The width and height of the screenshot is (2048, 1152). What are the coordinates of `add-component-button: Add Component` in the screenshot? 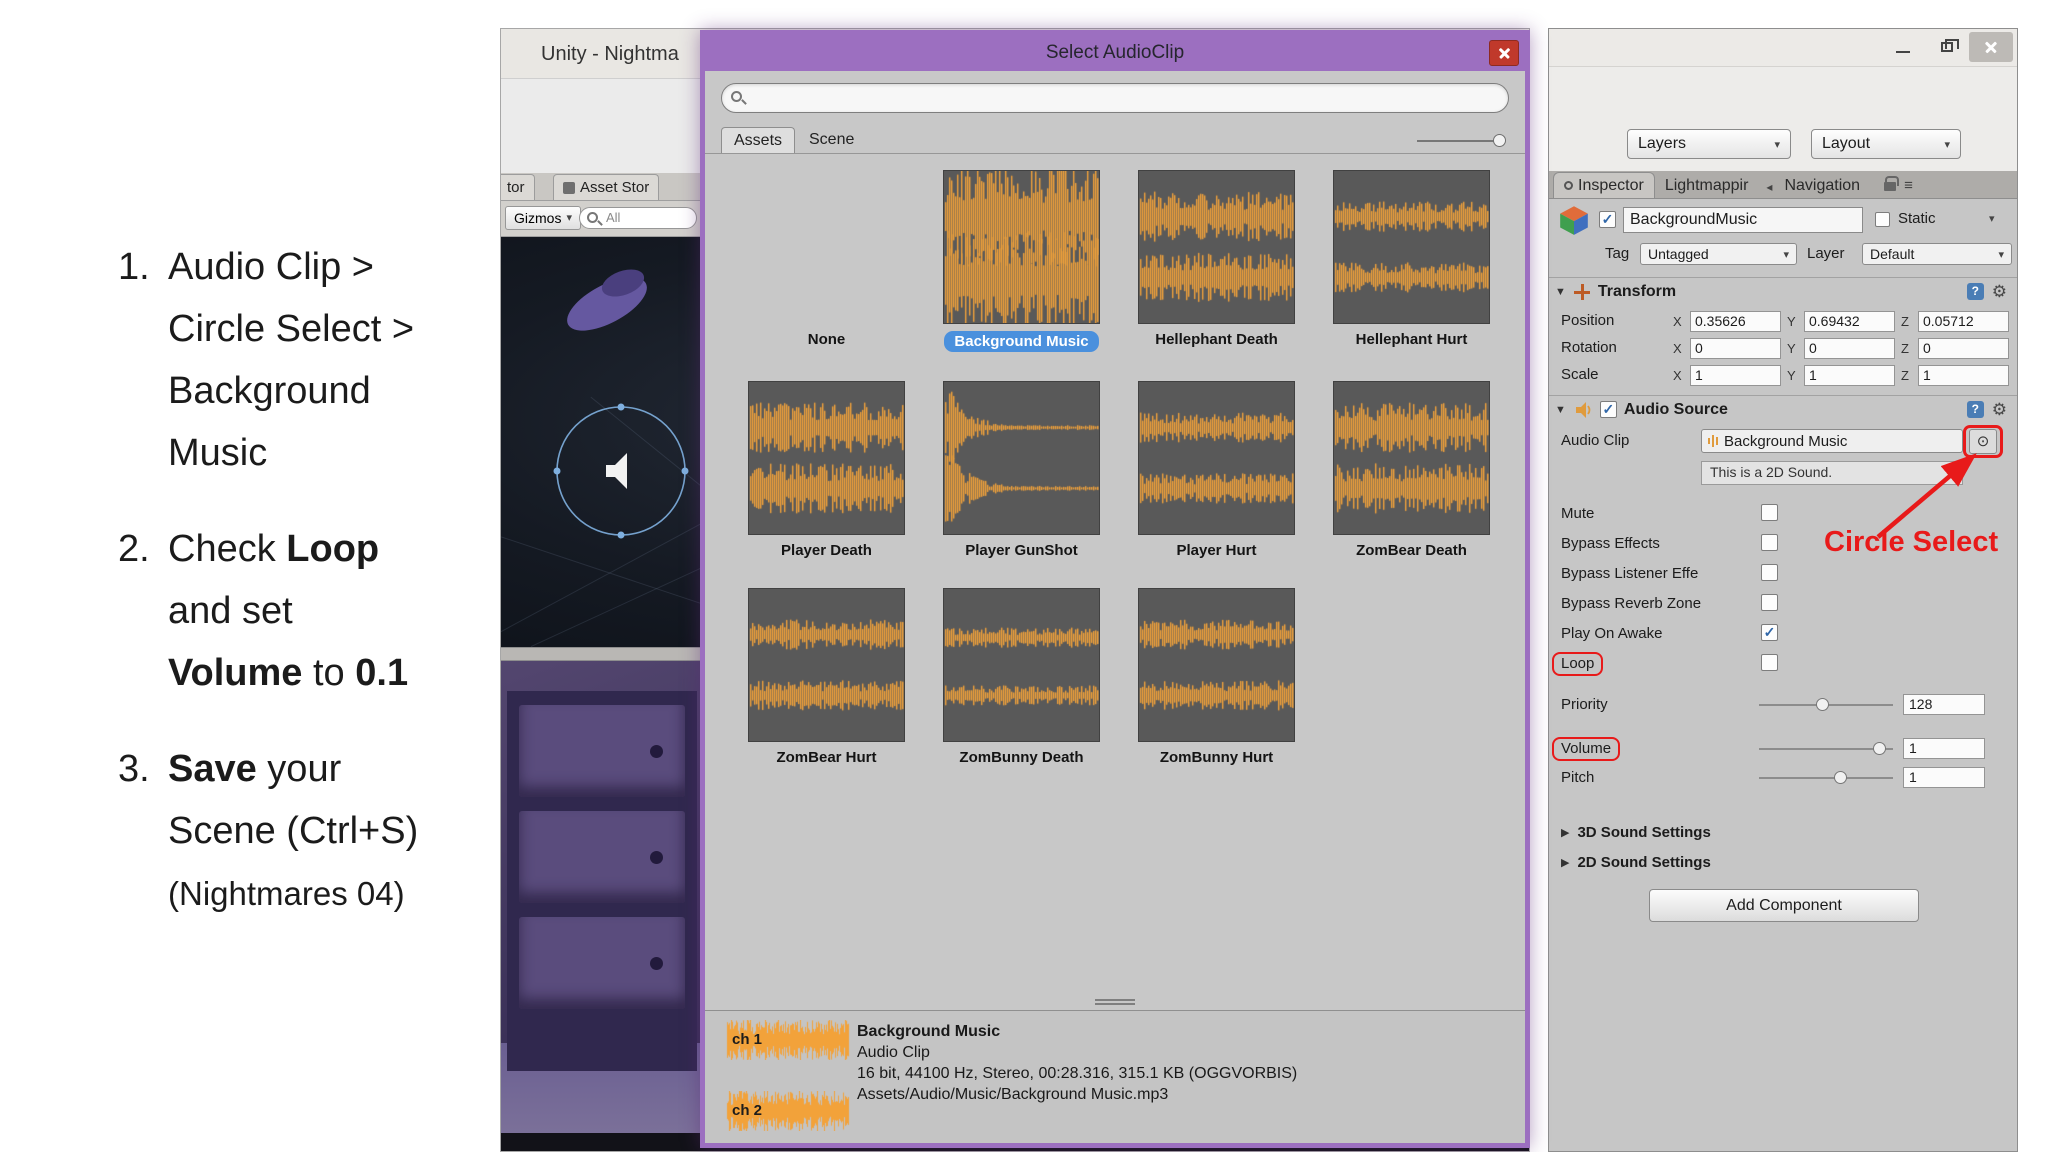 It's located at (1784, 905).